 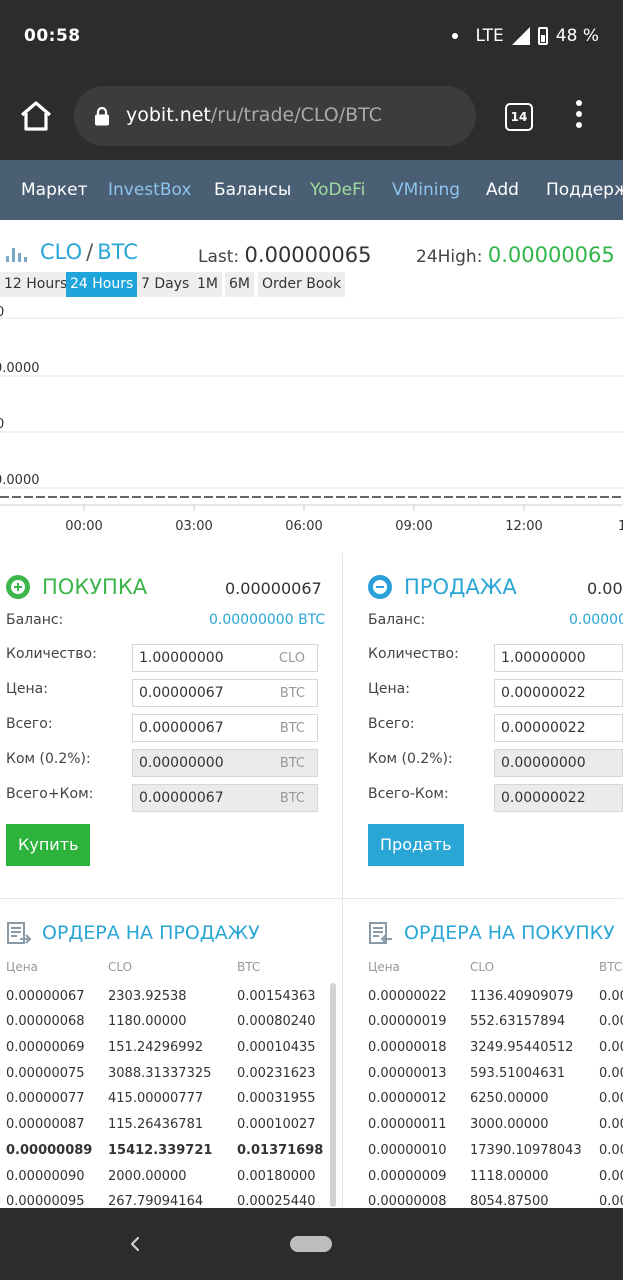 What do you see at coordinates (579, 117) in the screenshot?
I see `more-options-icon` at bounding box center [579, 117].